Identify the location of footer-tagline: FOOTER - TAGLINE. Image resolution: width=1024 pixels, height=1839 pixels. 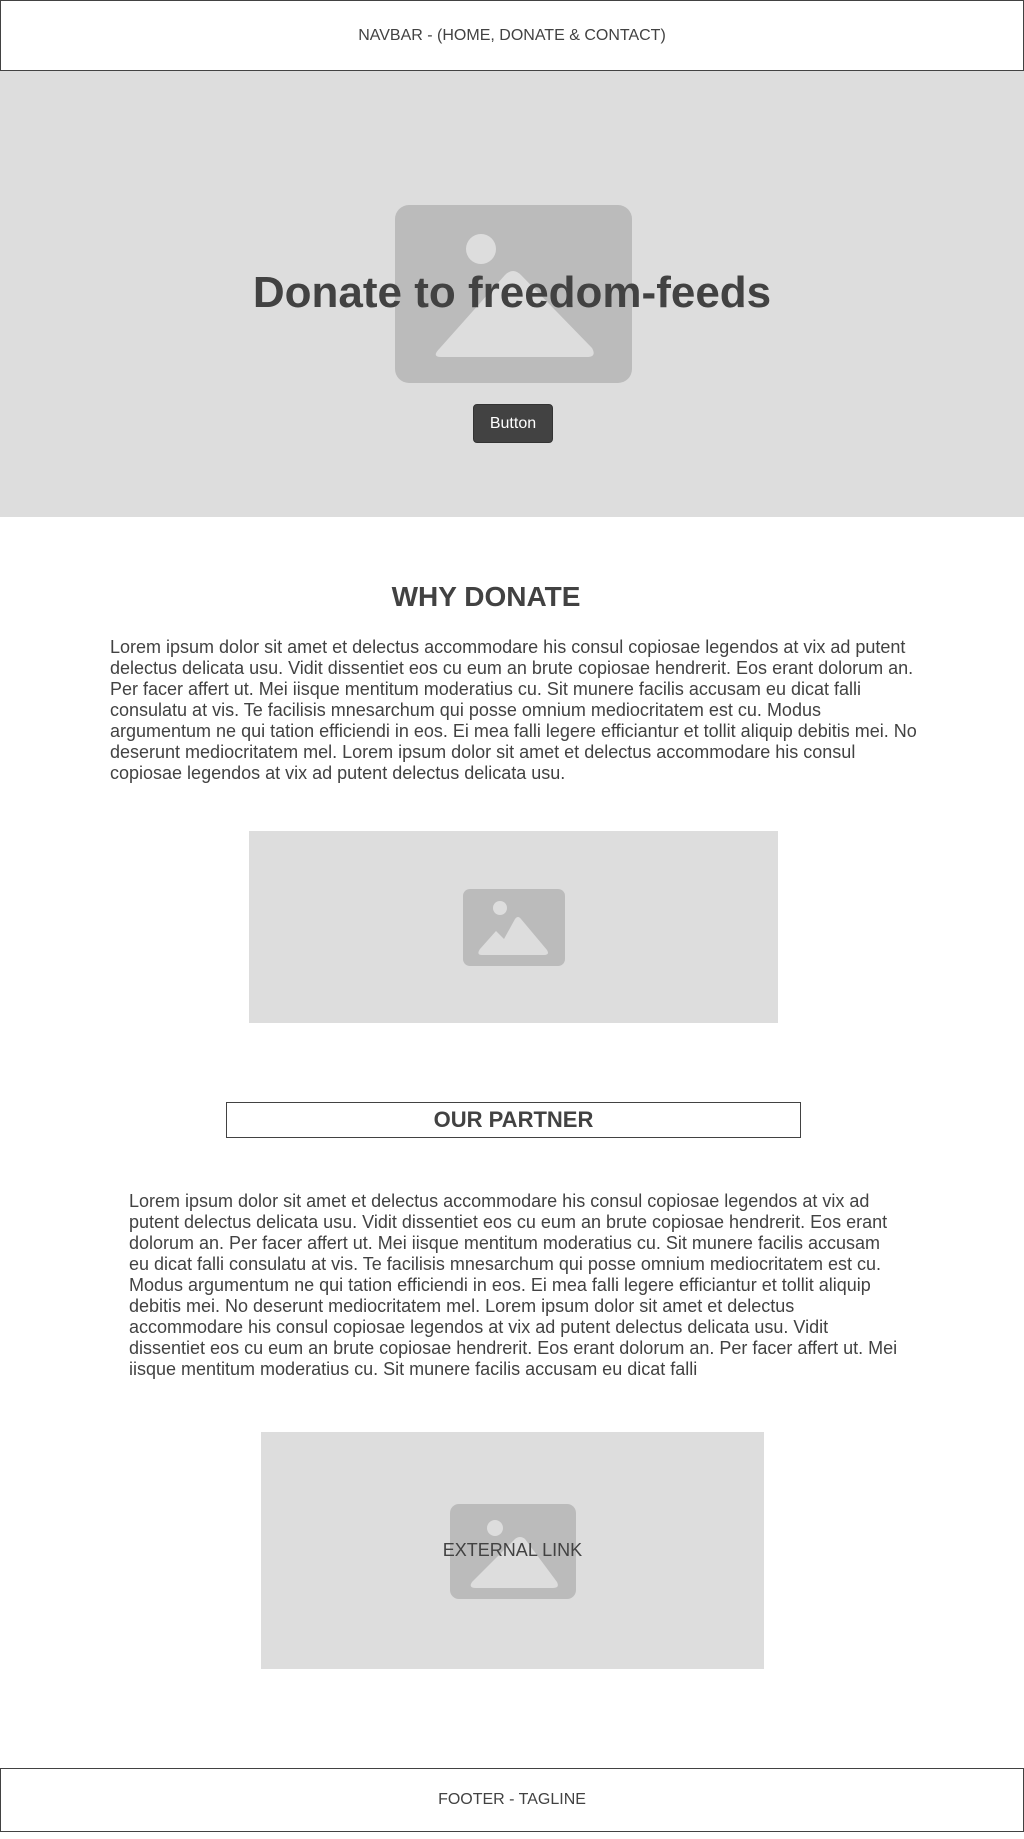
(512, 1799).